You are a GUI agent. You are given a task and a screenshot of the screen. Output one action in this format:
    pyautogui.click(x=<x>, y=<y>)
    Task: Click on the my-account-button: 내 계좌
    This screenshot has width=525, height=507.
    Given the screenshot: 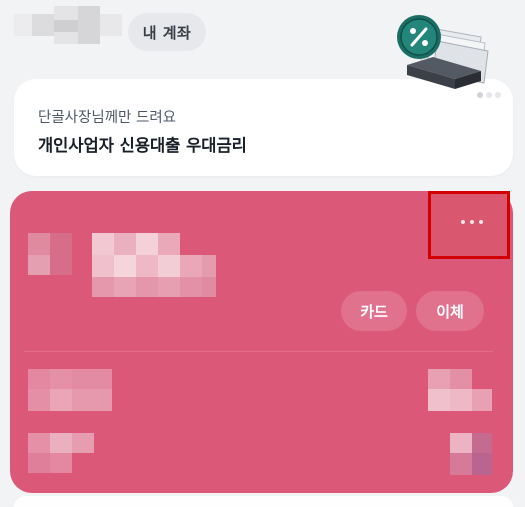 What is the action you would take?
    pyautogui.click(x=167, y=32)
    